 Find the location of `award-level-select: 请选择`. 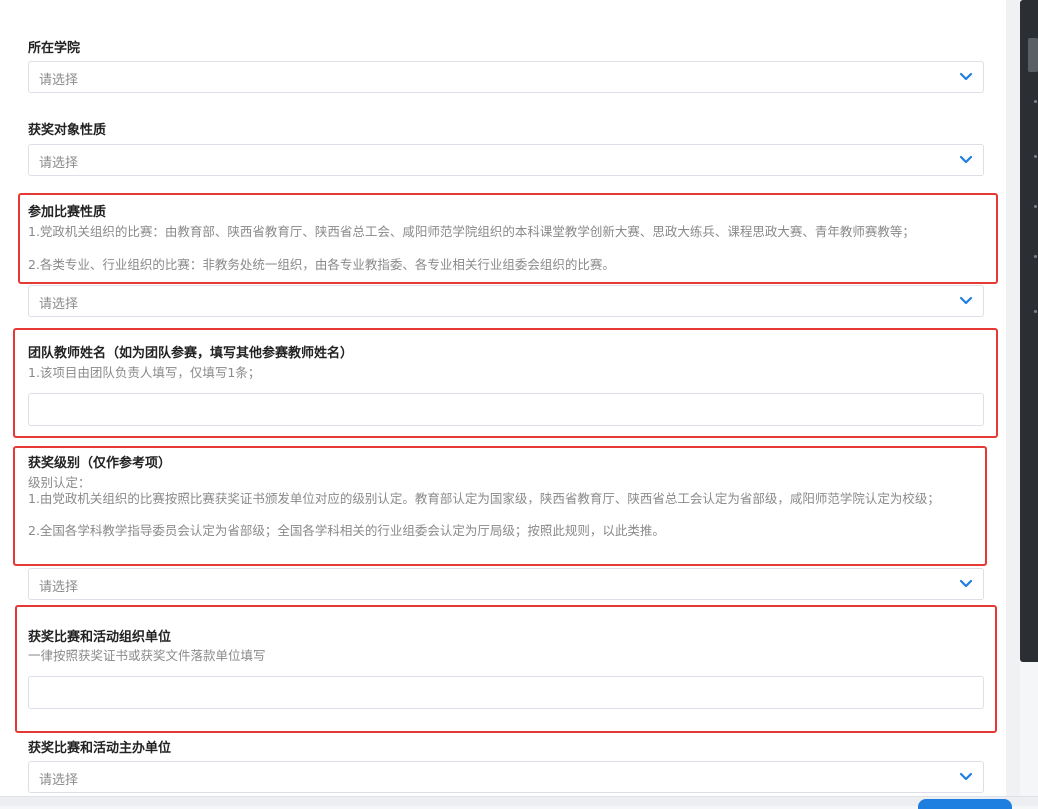

award-level-select: 请选择 is located at coordinates (506, 584).